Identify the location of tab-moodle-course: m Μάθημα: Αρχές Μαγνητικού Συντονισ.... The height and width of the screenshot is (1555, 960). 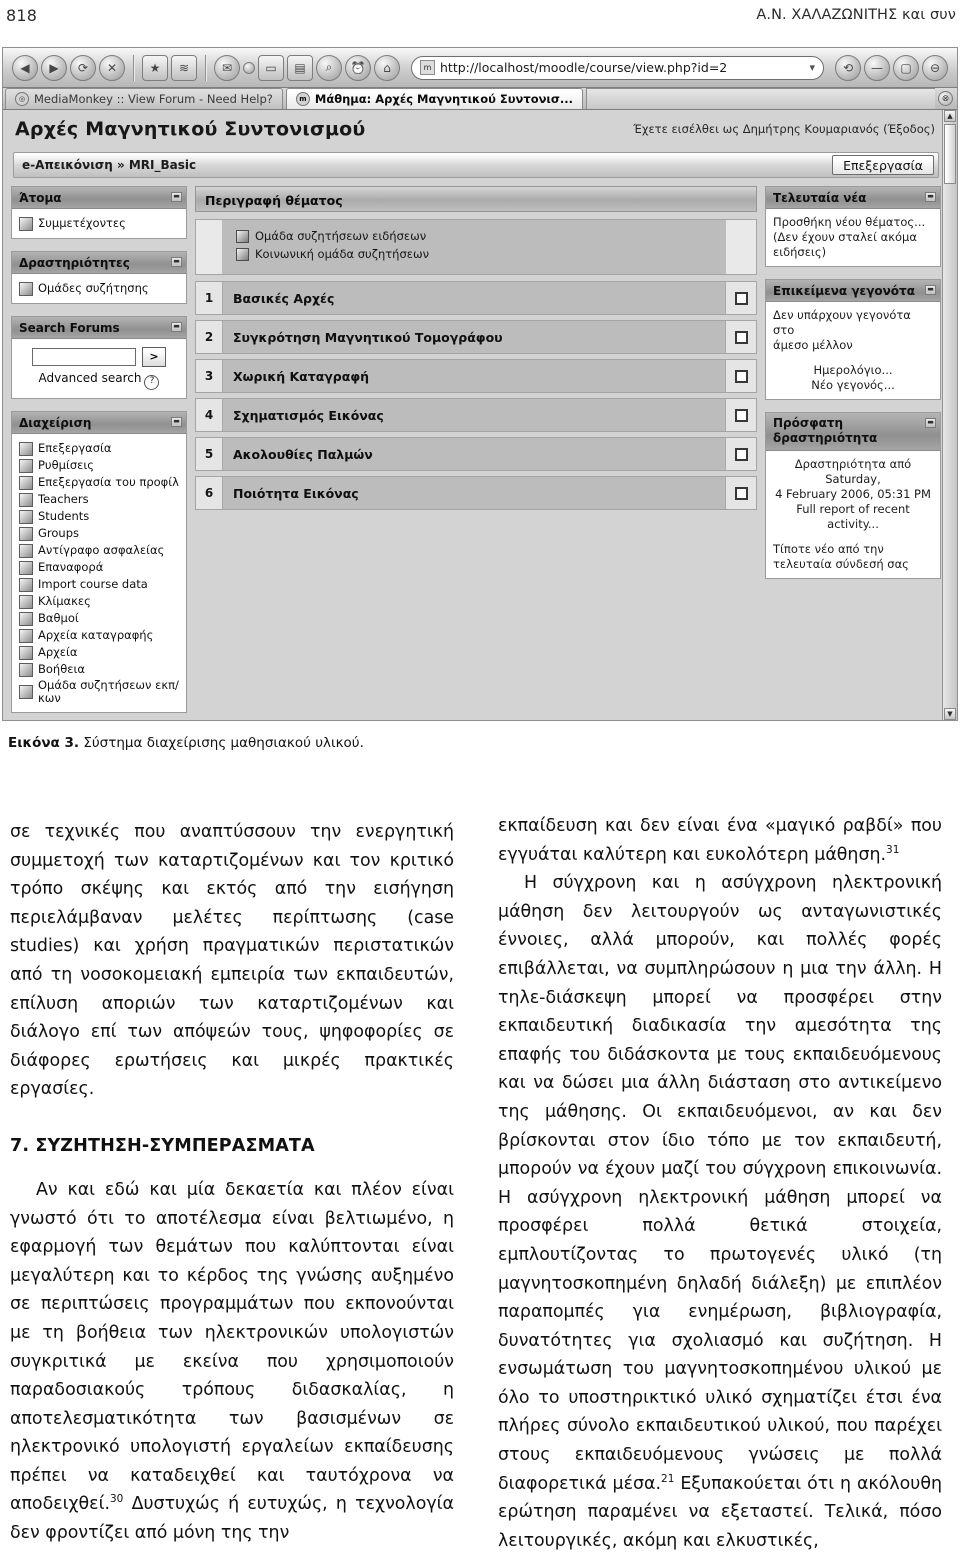
(434, 98).